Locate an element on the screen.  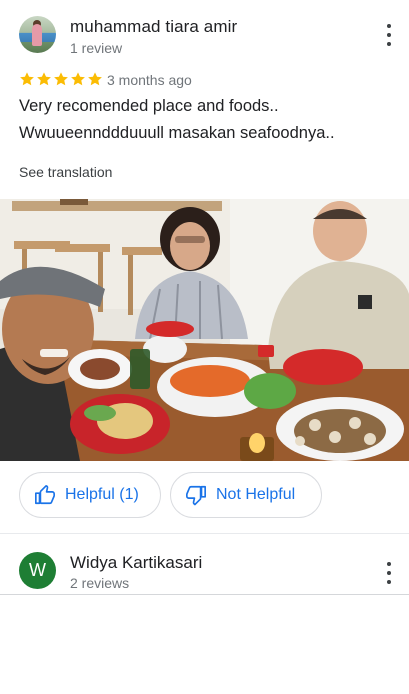
not-helpful-button: Not Helpful is located at coordinates (246, 495).